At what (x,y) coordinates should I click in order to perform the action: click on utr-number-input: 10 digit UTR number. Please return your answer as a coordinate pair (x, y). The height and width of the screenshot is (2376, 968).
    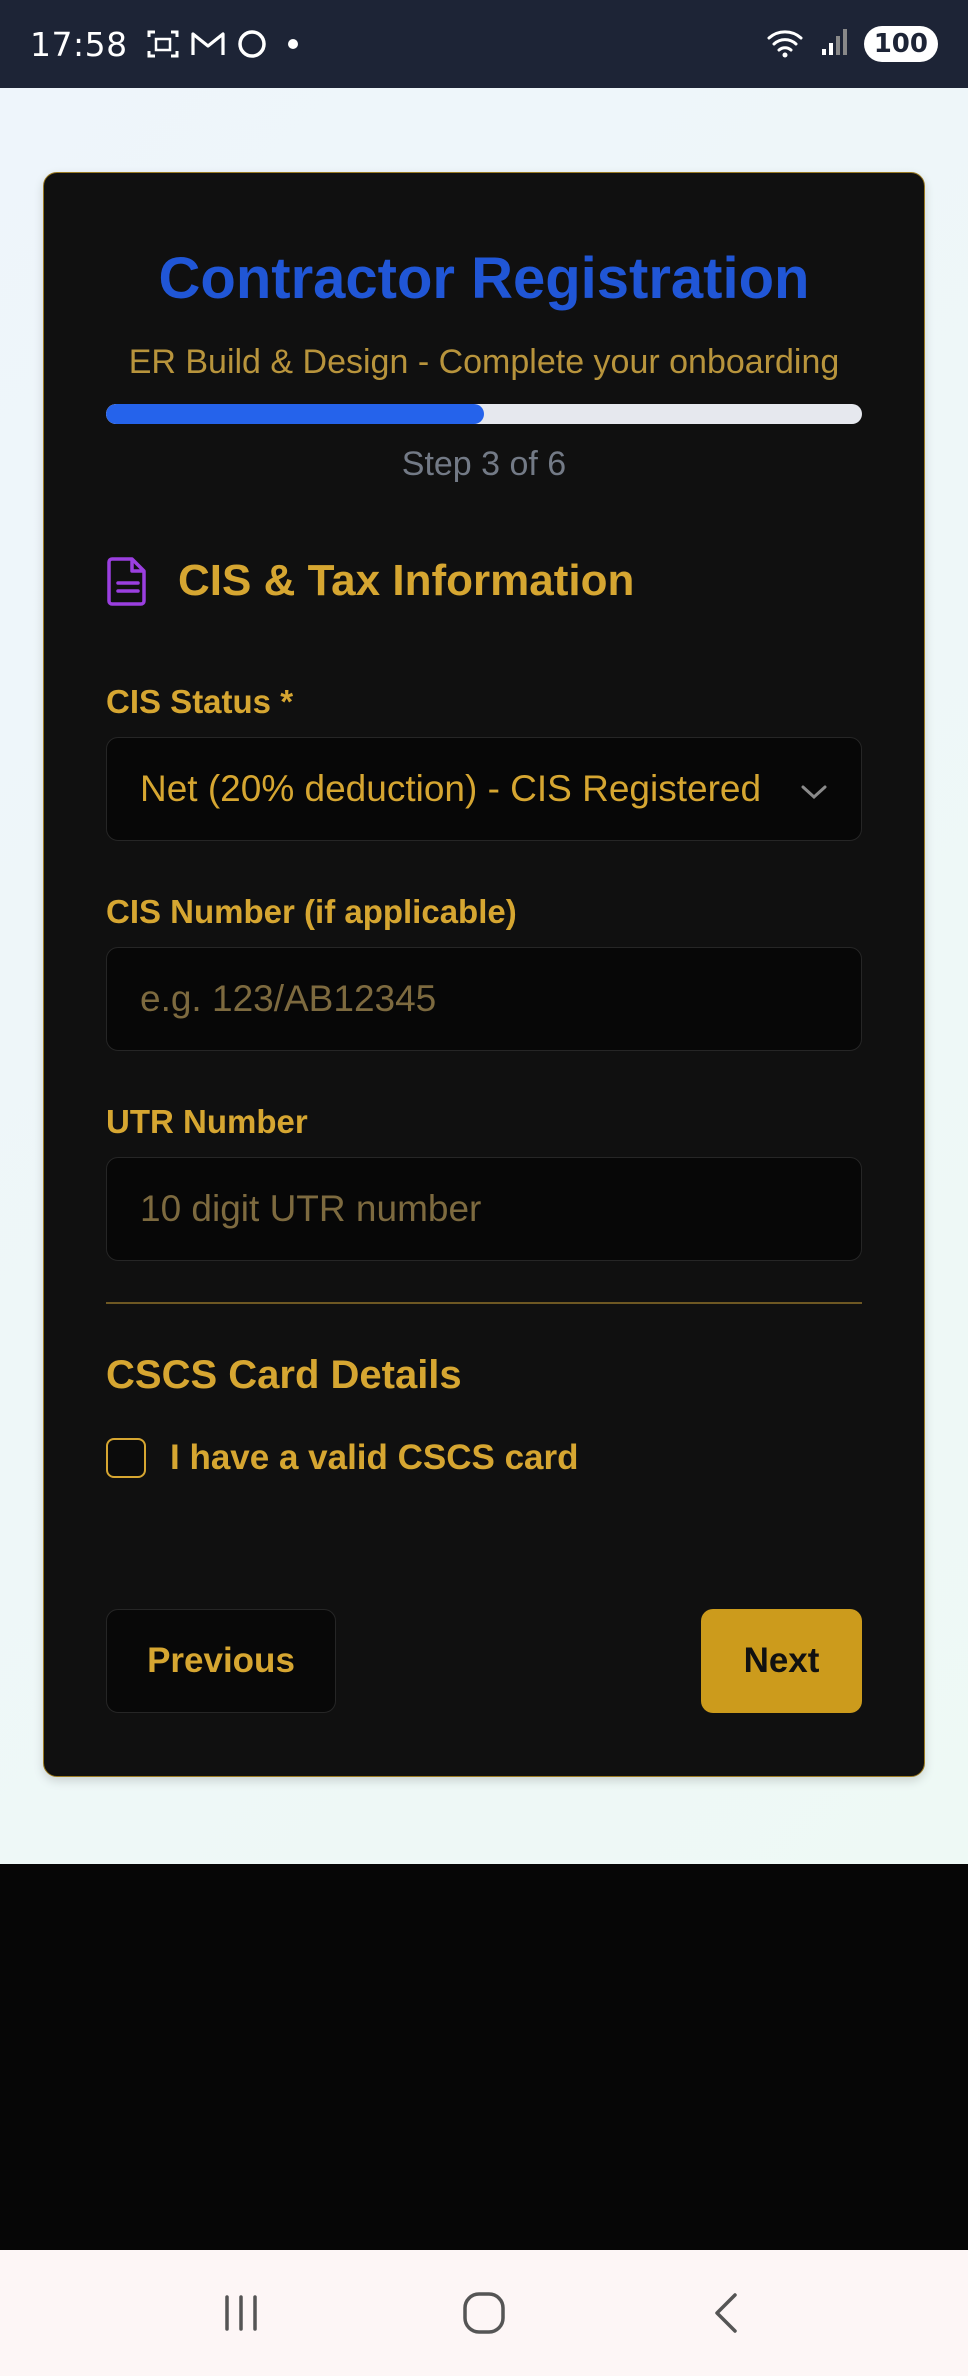
    Looking at the image, I should click on (484, 1209).